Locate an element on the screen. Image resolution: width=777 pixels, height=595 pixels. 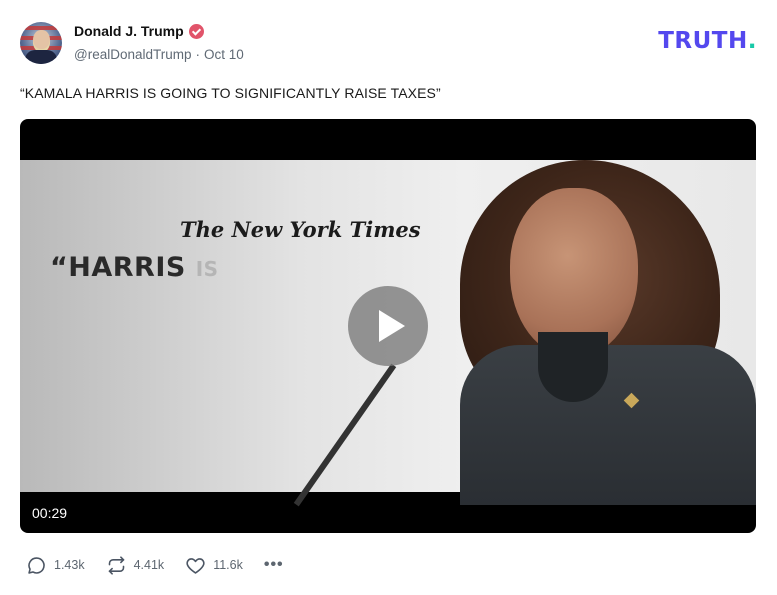
retruth-button: 4.41k is located at coordinates (135, 565).